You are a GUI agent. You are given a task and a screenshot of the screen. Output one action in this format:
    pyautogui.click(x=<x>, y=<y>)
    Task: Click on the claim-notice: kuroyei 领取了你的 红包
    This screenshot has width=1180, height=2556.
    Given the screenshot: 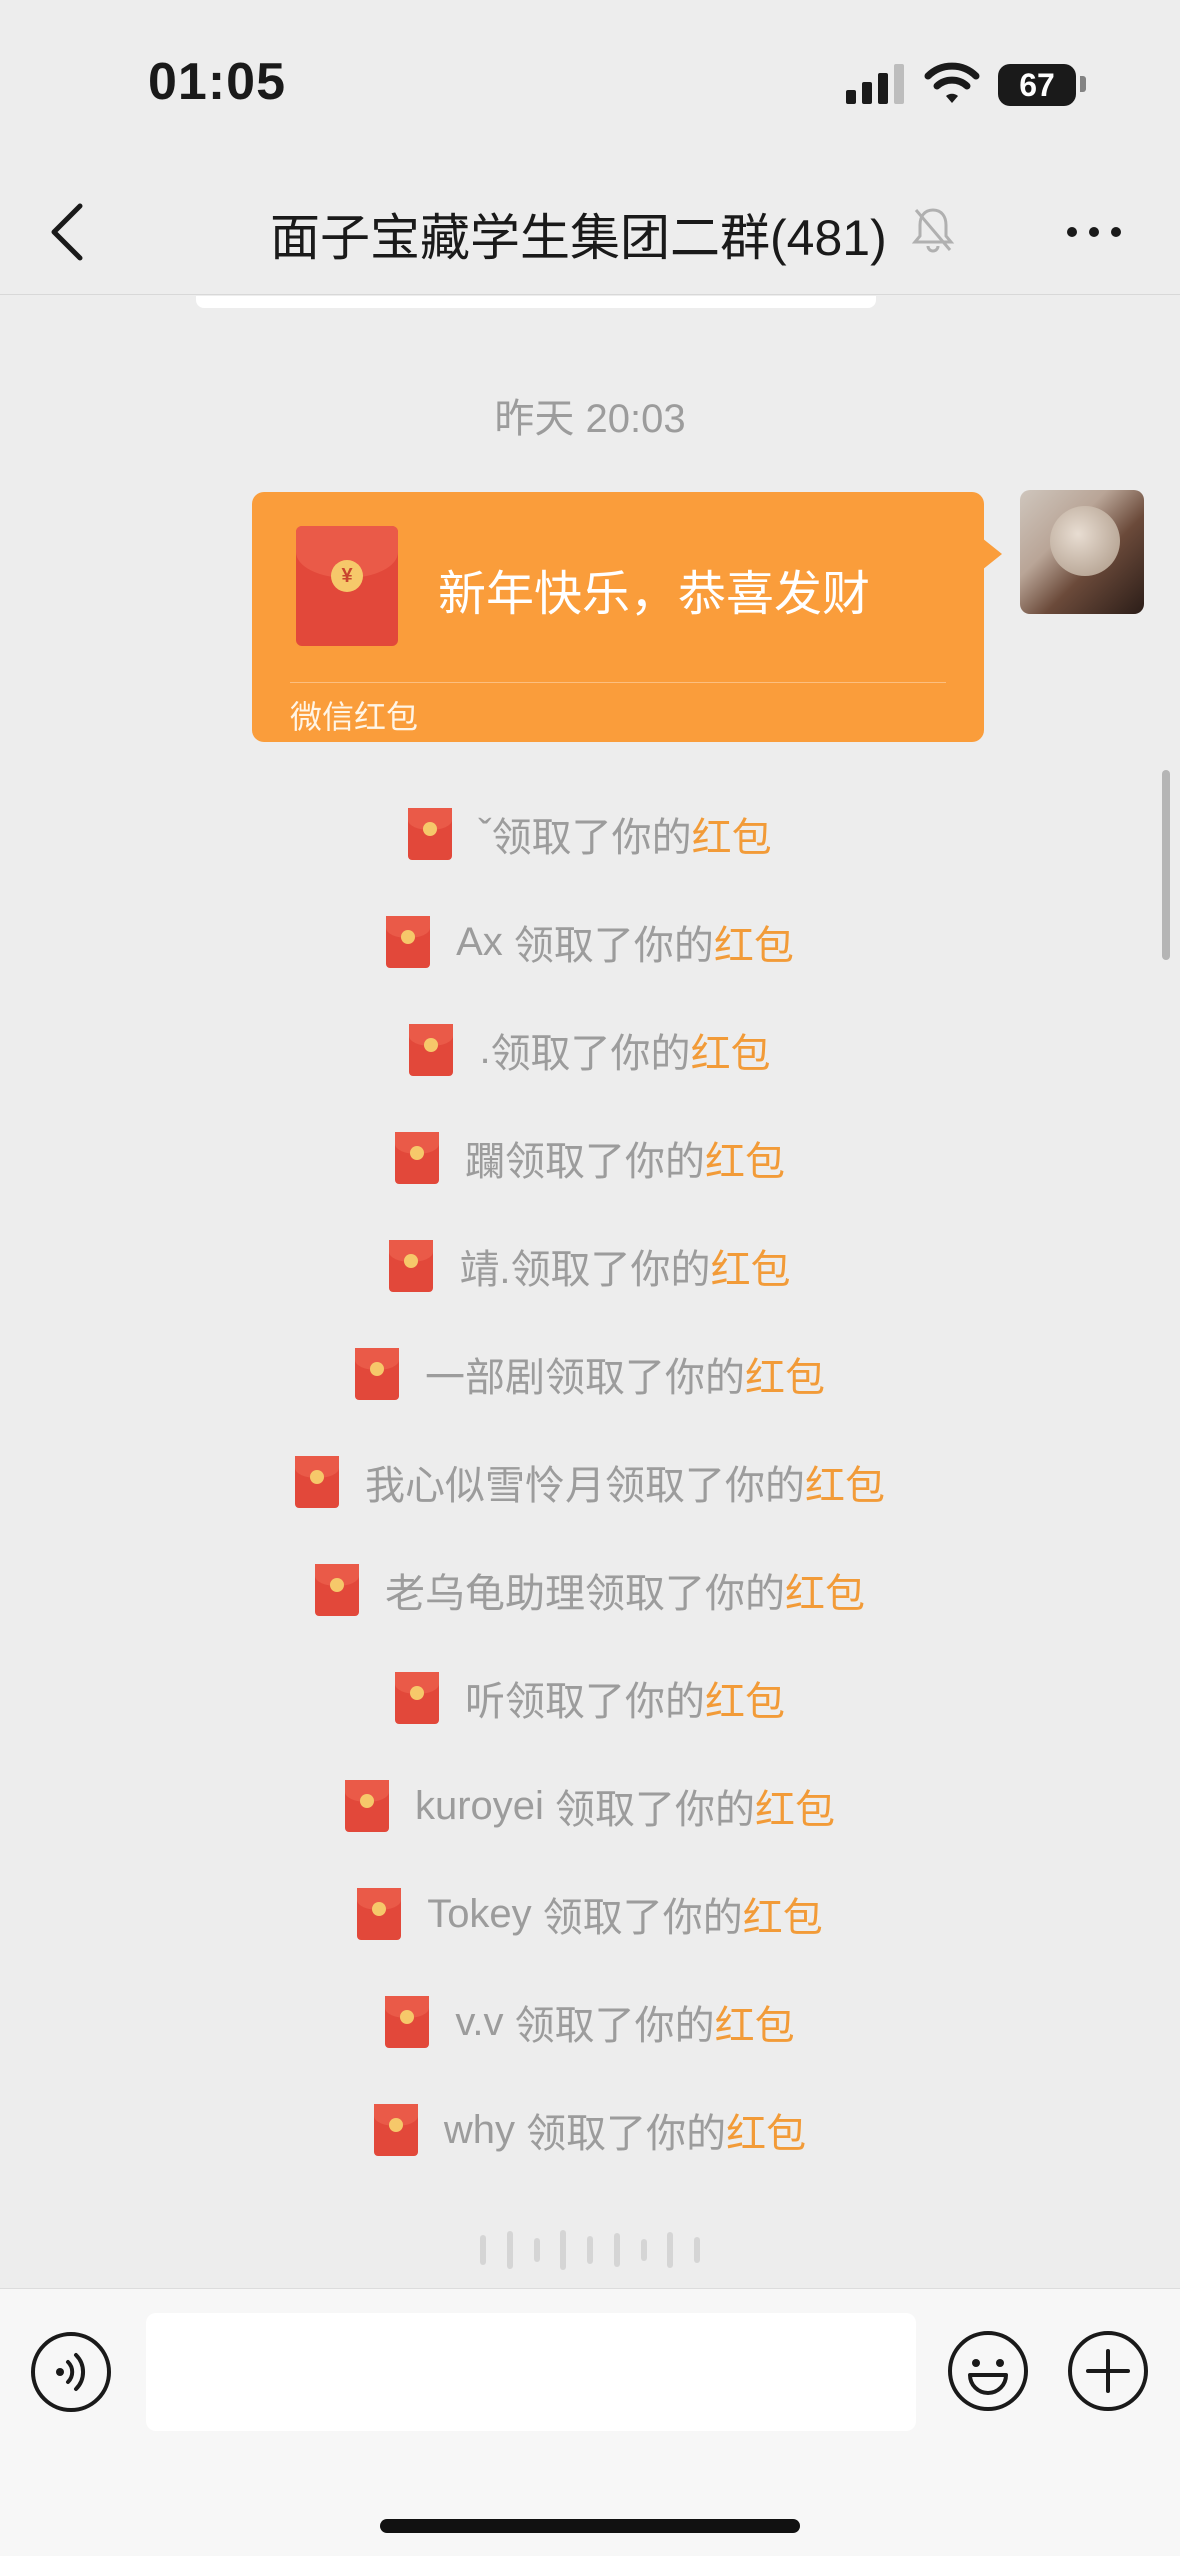 What is the action you would take?
    pyautogui.click(x=590, y=1806)
    